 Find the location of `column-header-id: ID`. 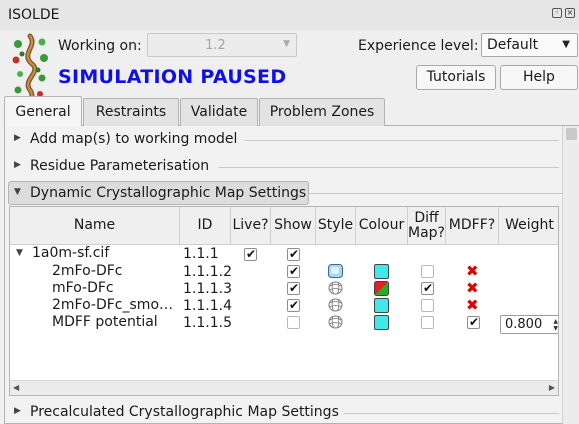

column-header-id: ID is located at coordinates (205, 226).